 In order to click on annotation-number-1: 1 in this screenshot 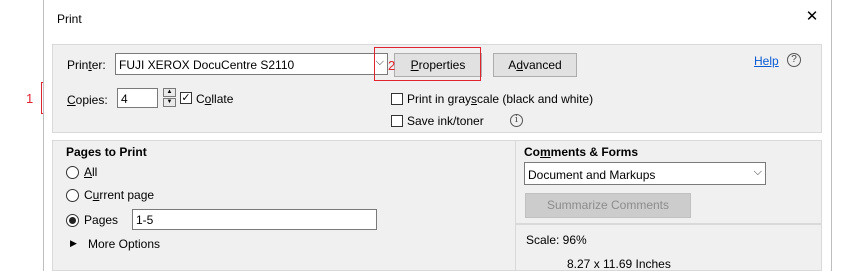, I will do `click(30, 98)`.